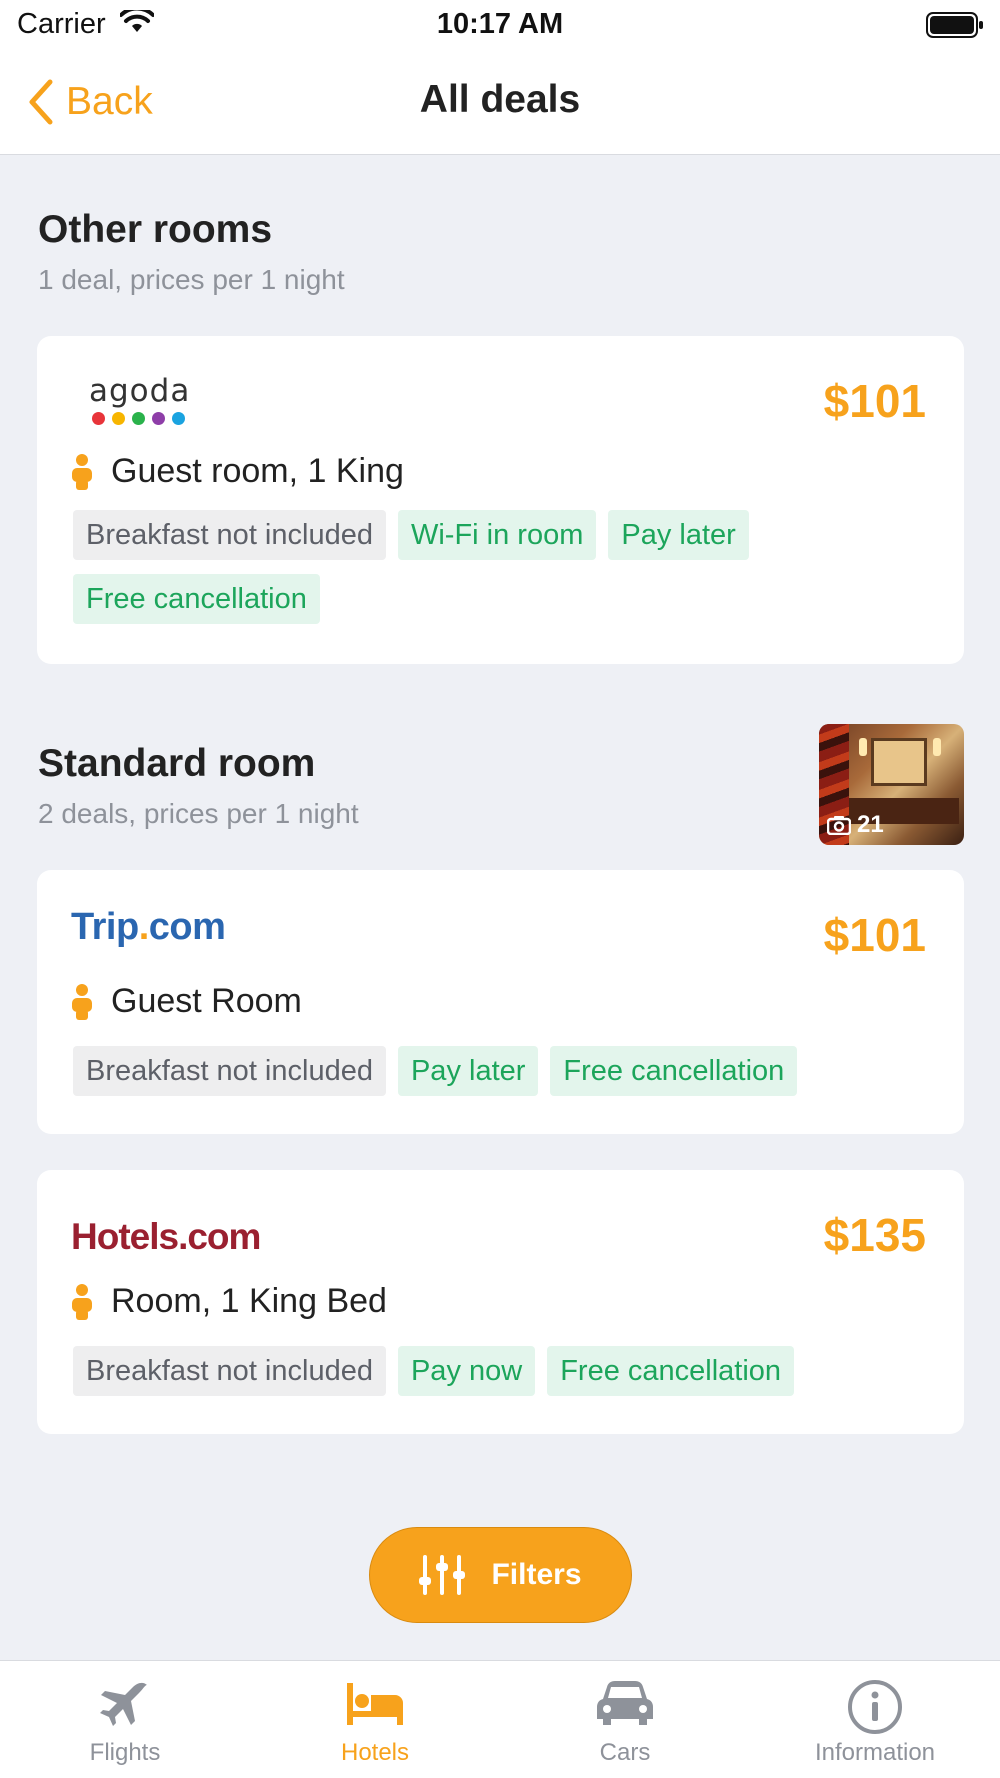 The height and width of the screenshot is (1778, 1000). I want to click on deal-price: $135, so click(874, 1235).